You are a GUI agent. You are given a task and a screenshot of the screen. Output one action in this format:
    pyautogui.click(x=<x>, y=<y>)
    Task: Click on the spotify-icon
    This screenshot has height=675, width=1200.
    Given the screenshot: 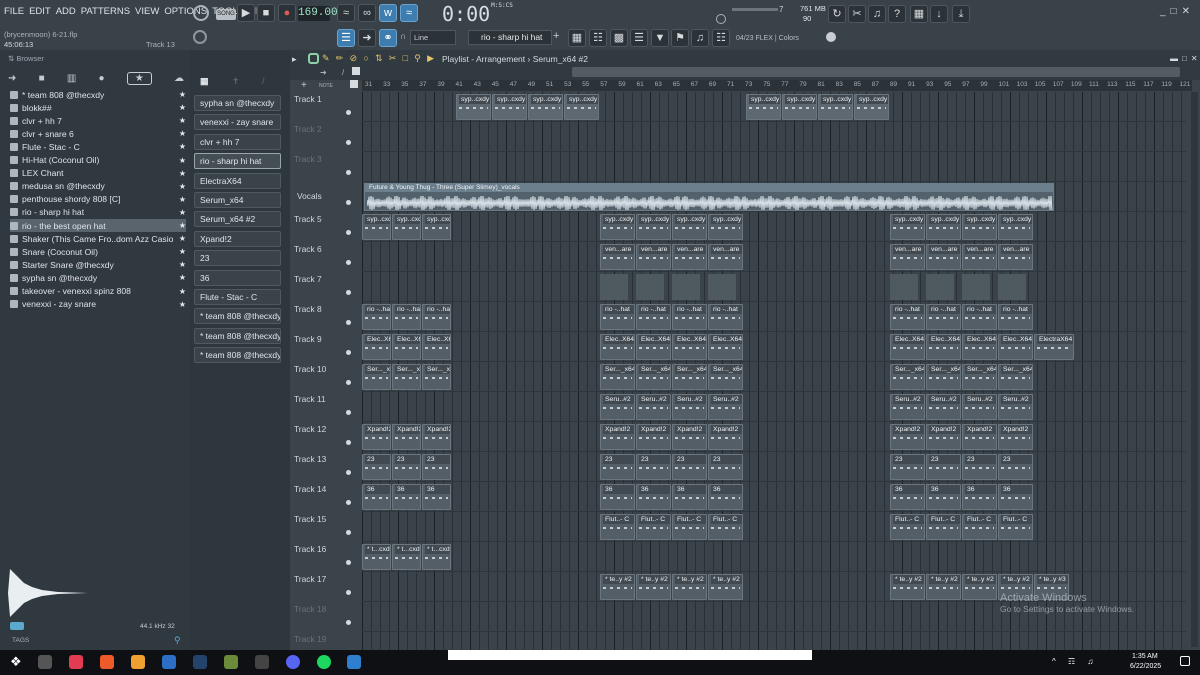 What is the action you would take?
    pyautogui.click(x=324, y=662)
    